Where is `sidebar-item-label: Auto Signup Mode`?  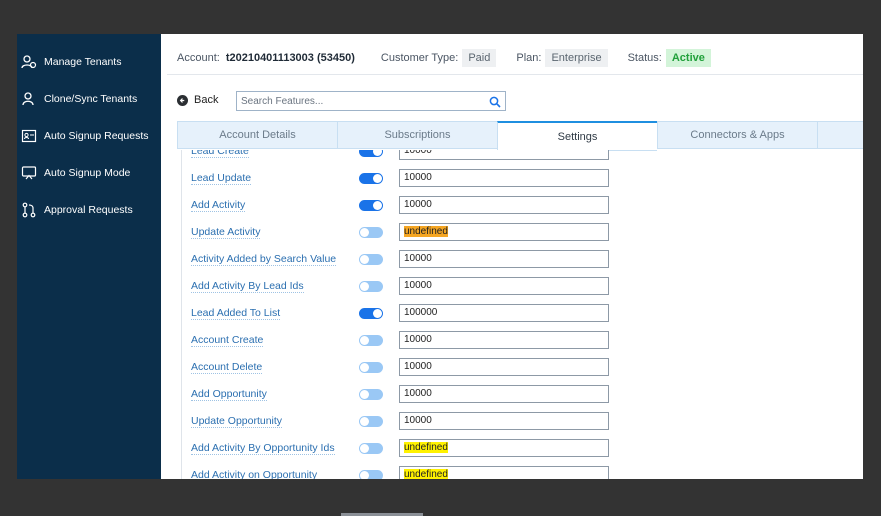 sidebar-item-label: Auto Signup Mode is located at coordinates (87, 173).